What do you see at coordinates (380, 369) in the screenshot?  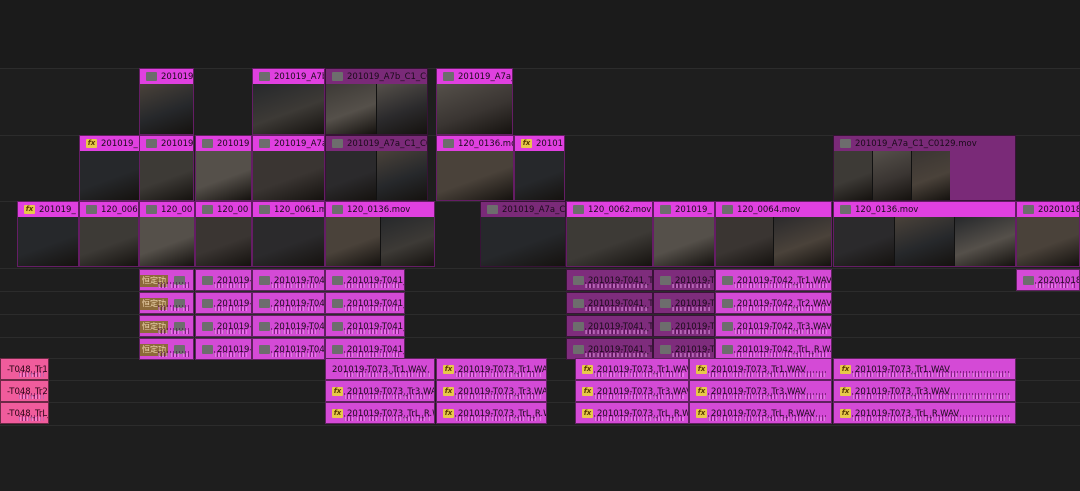 I see `audio-clip: 201019-T073_Tr1.WAV` at bounding box center [380, 369].